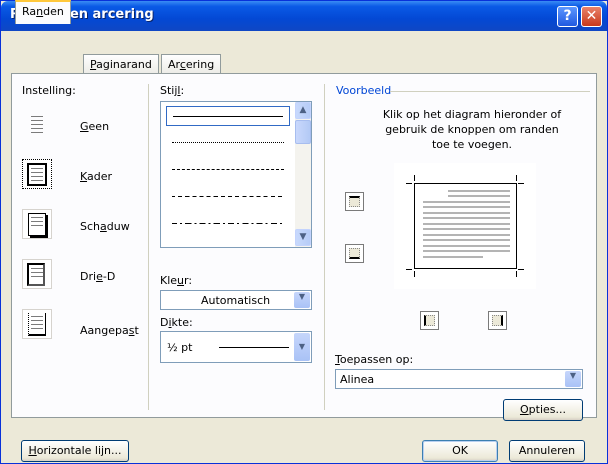 Image resolution: width=608 pixels, height=464 pixels. What do you see at coordinates (236, 300) in the screenshot?
I see `kleur-select: Automatisch ▼` at bounding box center [236, 300].